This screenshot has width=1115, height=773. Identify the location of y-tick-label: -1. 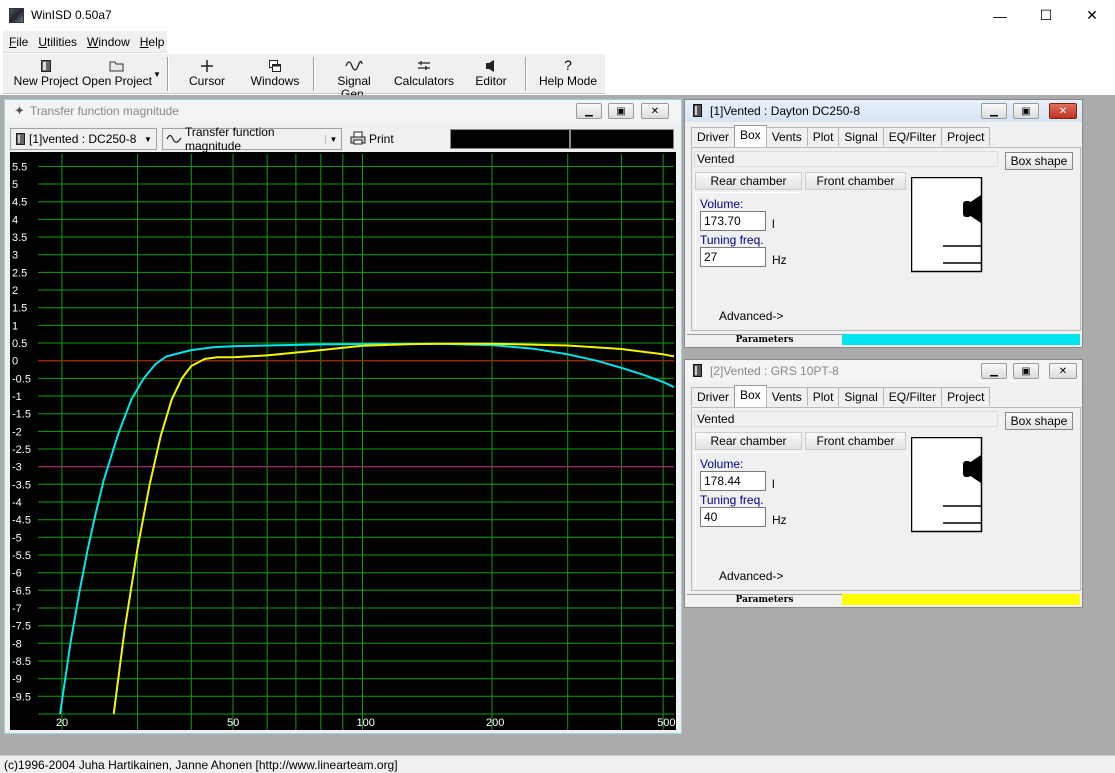
(17, 397).